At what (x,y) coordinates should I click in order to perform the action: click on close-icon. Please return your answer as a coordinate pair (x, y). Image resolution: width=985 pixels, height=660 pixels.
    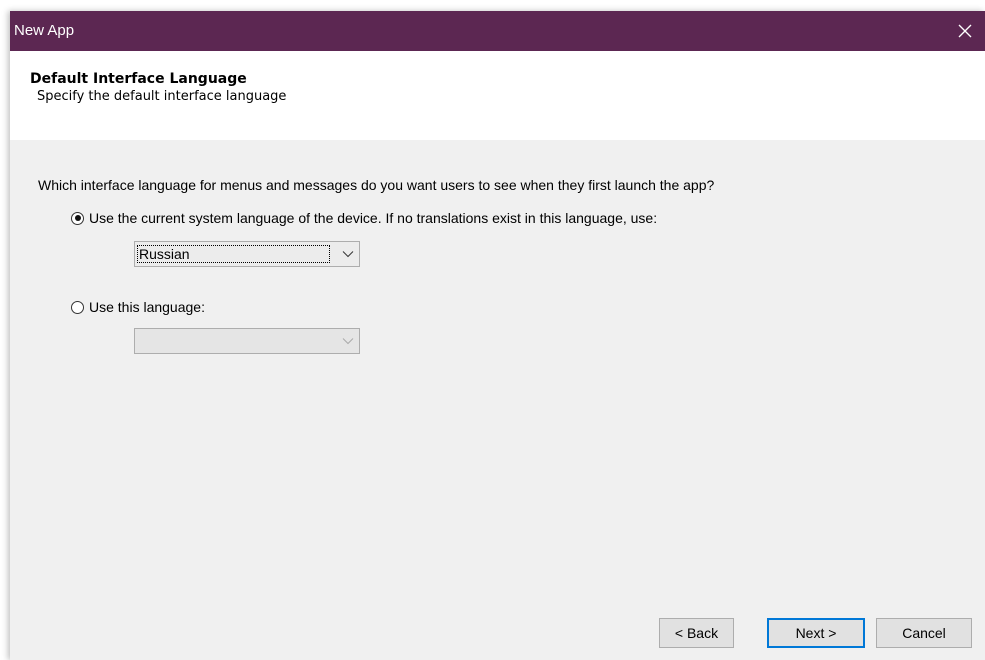
    Looking at the image, I should click on (965, 31).